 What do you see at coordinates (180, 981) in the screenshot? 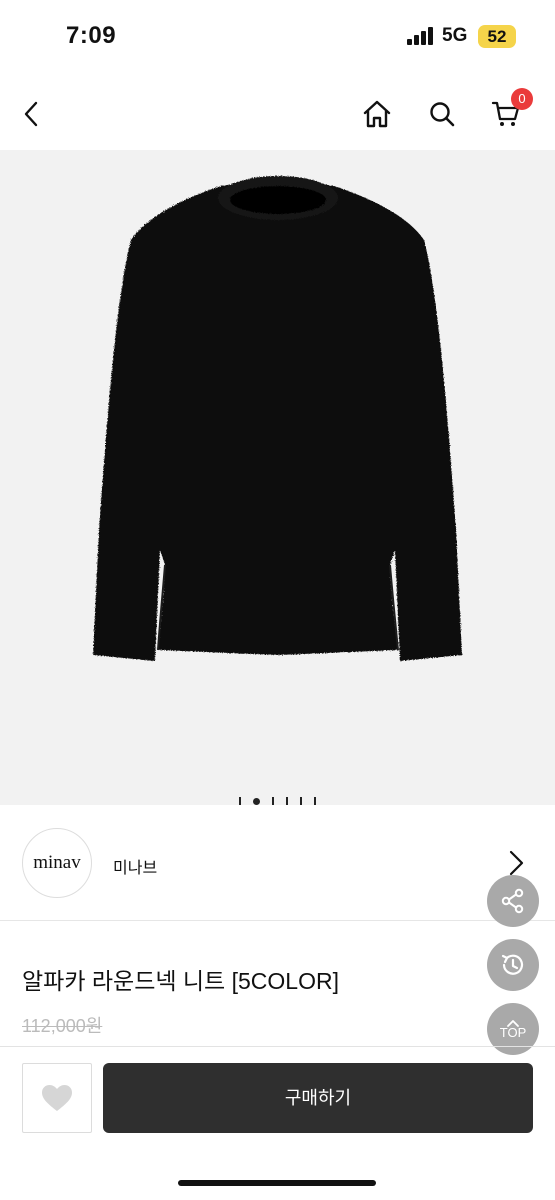
I see `product-title: 알파카 라운드넥 니트 [5COLOR]` at bounding box center [180, 981].